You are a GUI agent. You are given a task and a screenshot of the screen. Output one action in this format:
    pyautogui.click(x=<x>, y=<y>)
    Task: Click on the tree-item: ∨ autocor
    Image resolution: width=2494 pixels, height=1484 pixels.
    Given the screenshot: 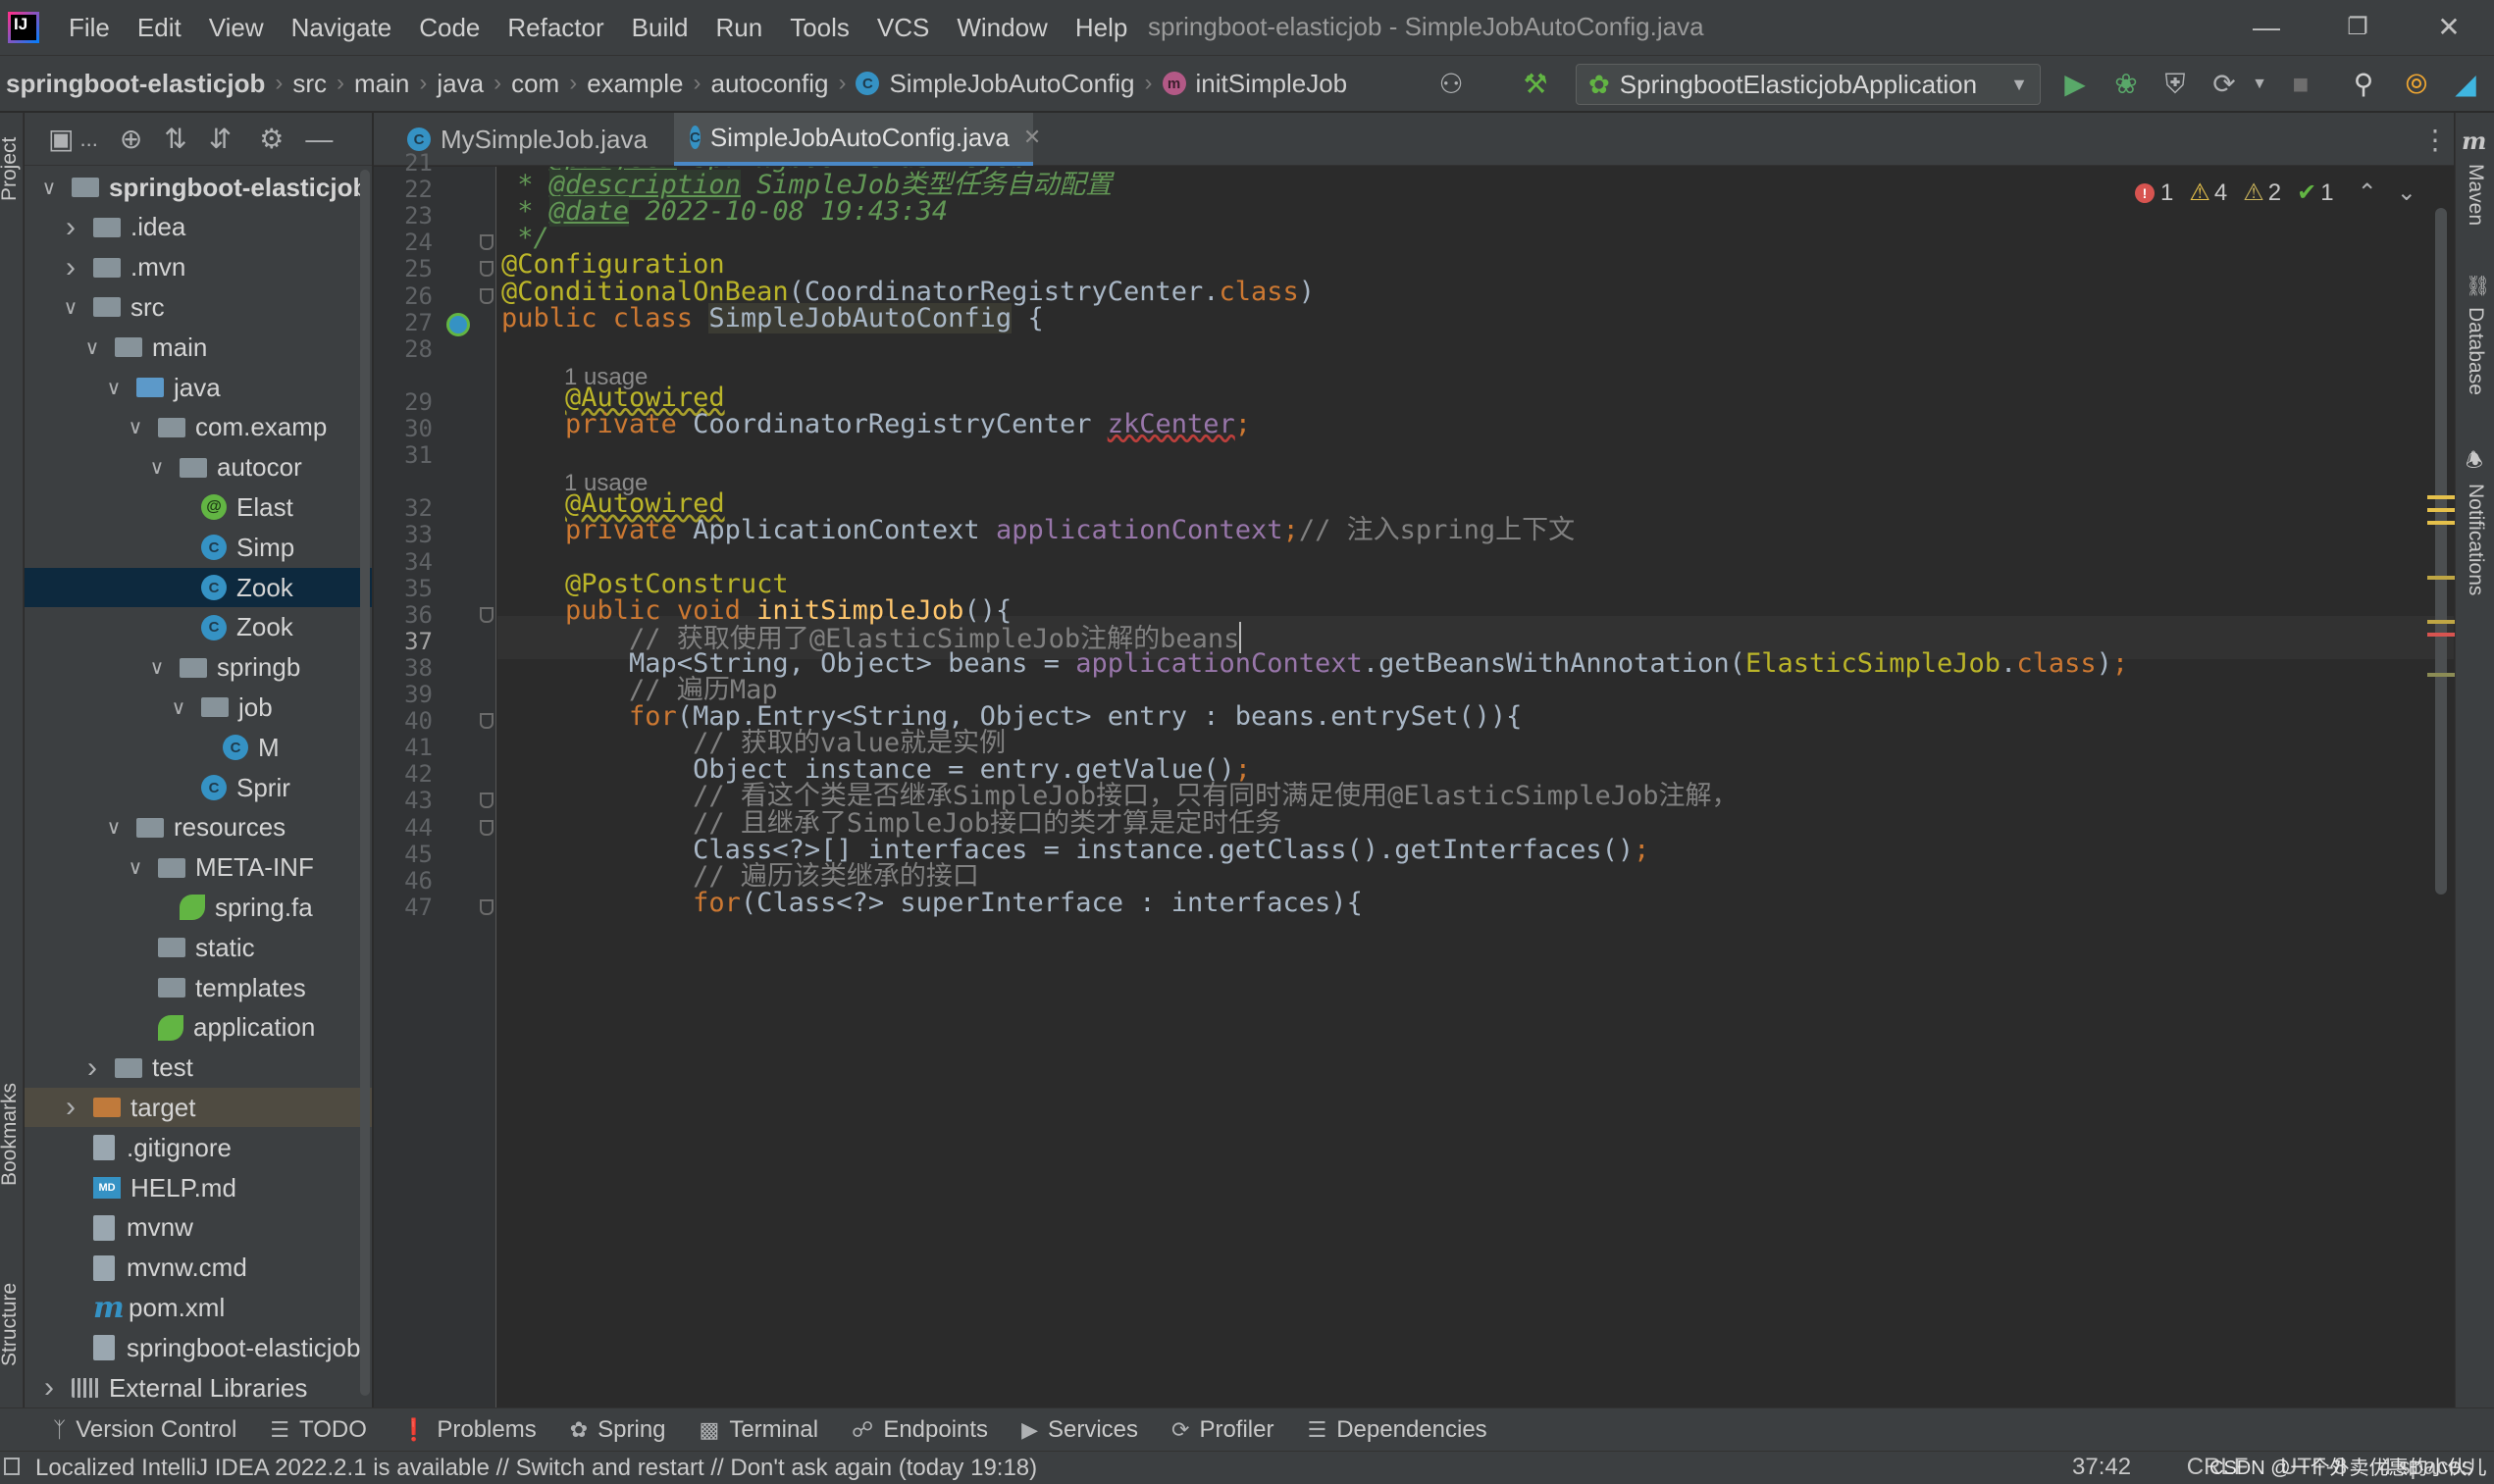 What is the action you would take?
    pyautogui.click(x=198, y=468)
    